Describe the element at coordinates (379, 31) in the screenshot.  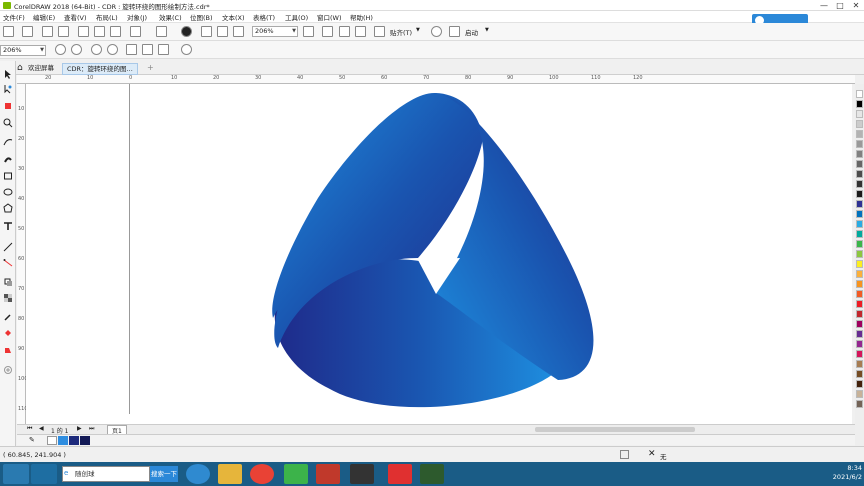
I see `snap-icon` at that location.